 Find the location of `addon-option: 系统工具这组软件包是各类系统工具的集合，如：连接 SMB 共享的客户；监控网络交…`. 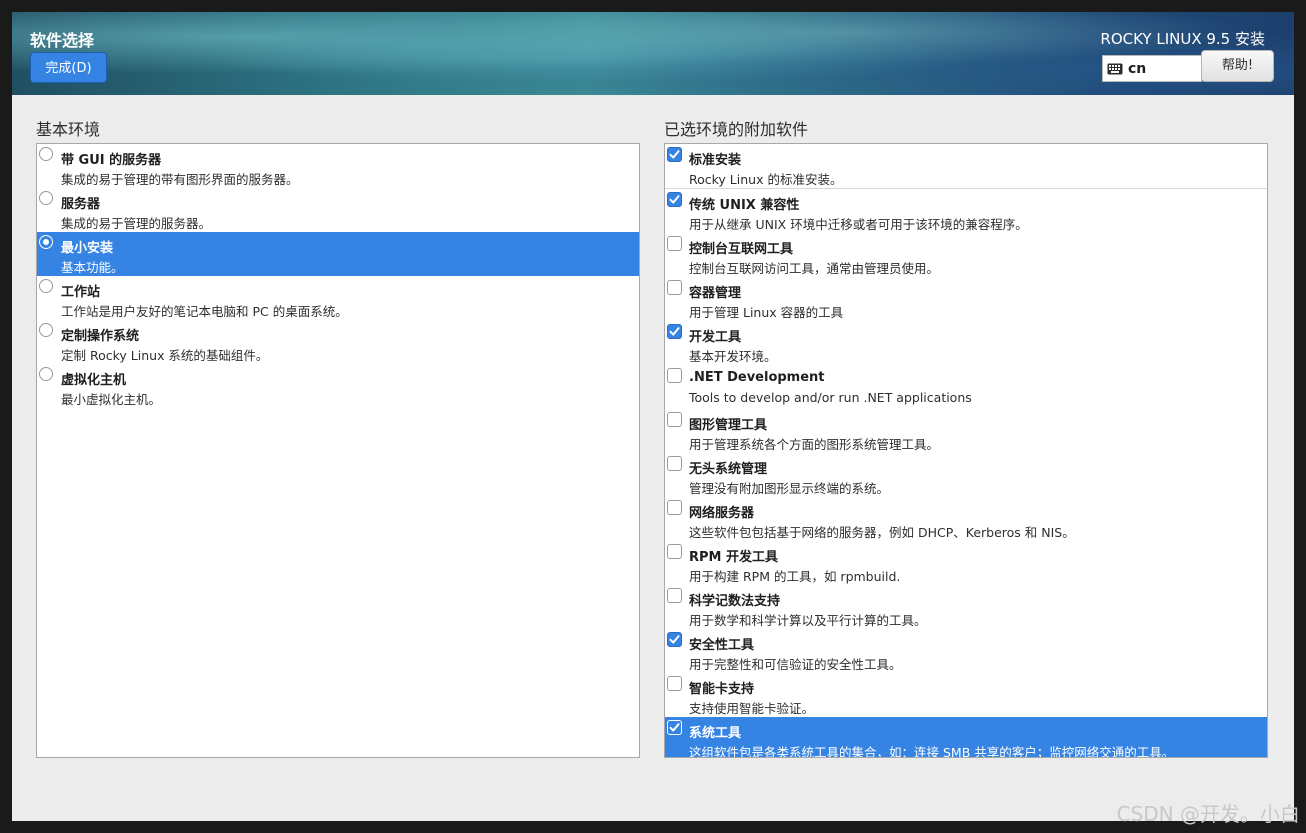

addon-option: 系统工具这组软件包是各类系统工具的集合，如：连接 SMB 共享的客户；监控网络交… is located at coordinates (966, 737).